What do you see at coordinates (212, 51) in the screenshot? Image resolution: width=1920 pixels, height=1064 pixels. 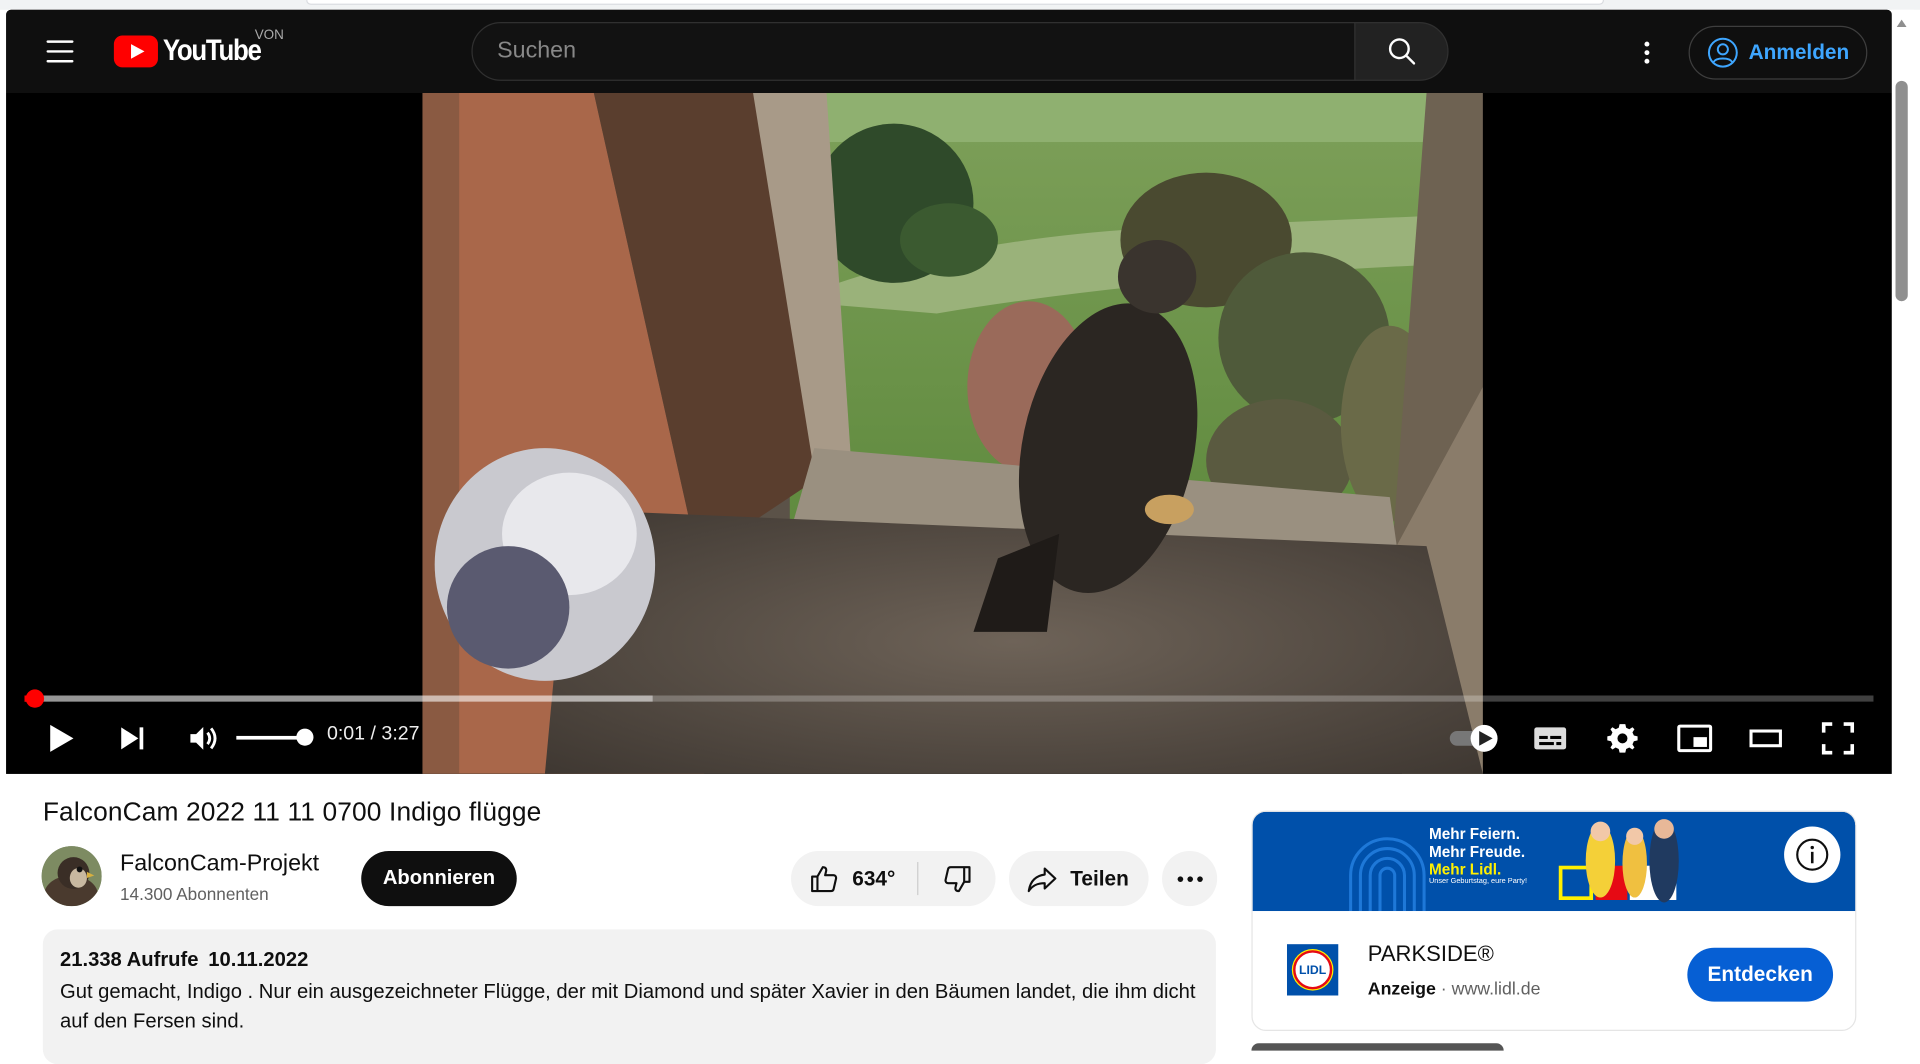 I see `logo-wordmark: YouTube` at bounding box center [212, 51].